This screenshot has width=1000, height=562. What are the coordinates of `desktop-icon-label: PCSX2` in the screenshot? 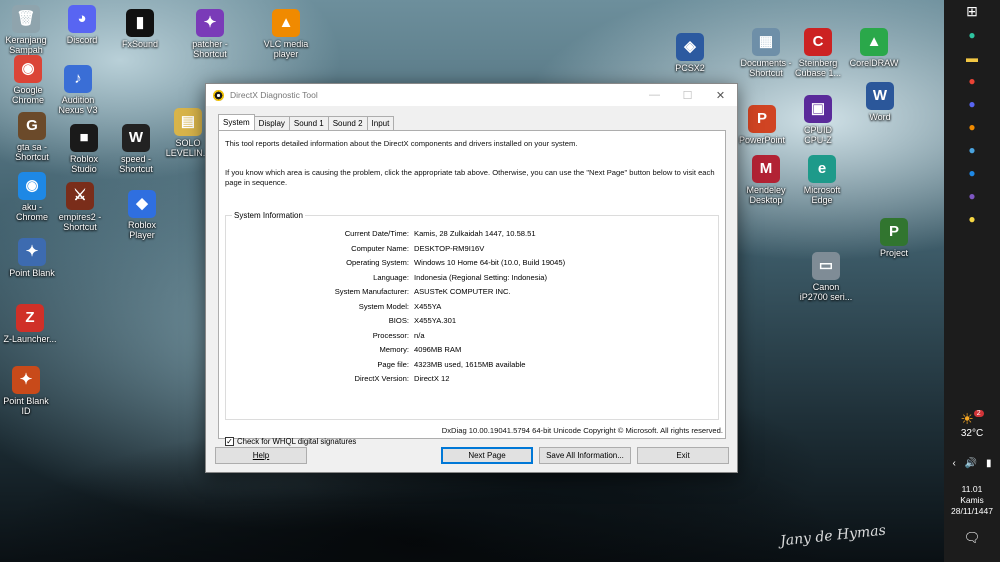 It's located at (690, 68).